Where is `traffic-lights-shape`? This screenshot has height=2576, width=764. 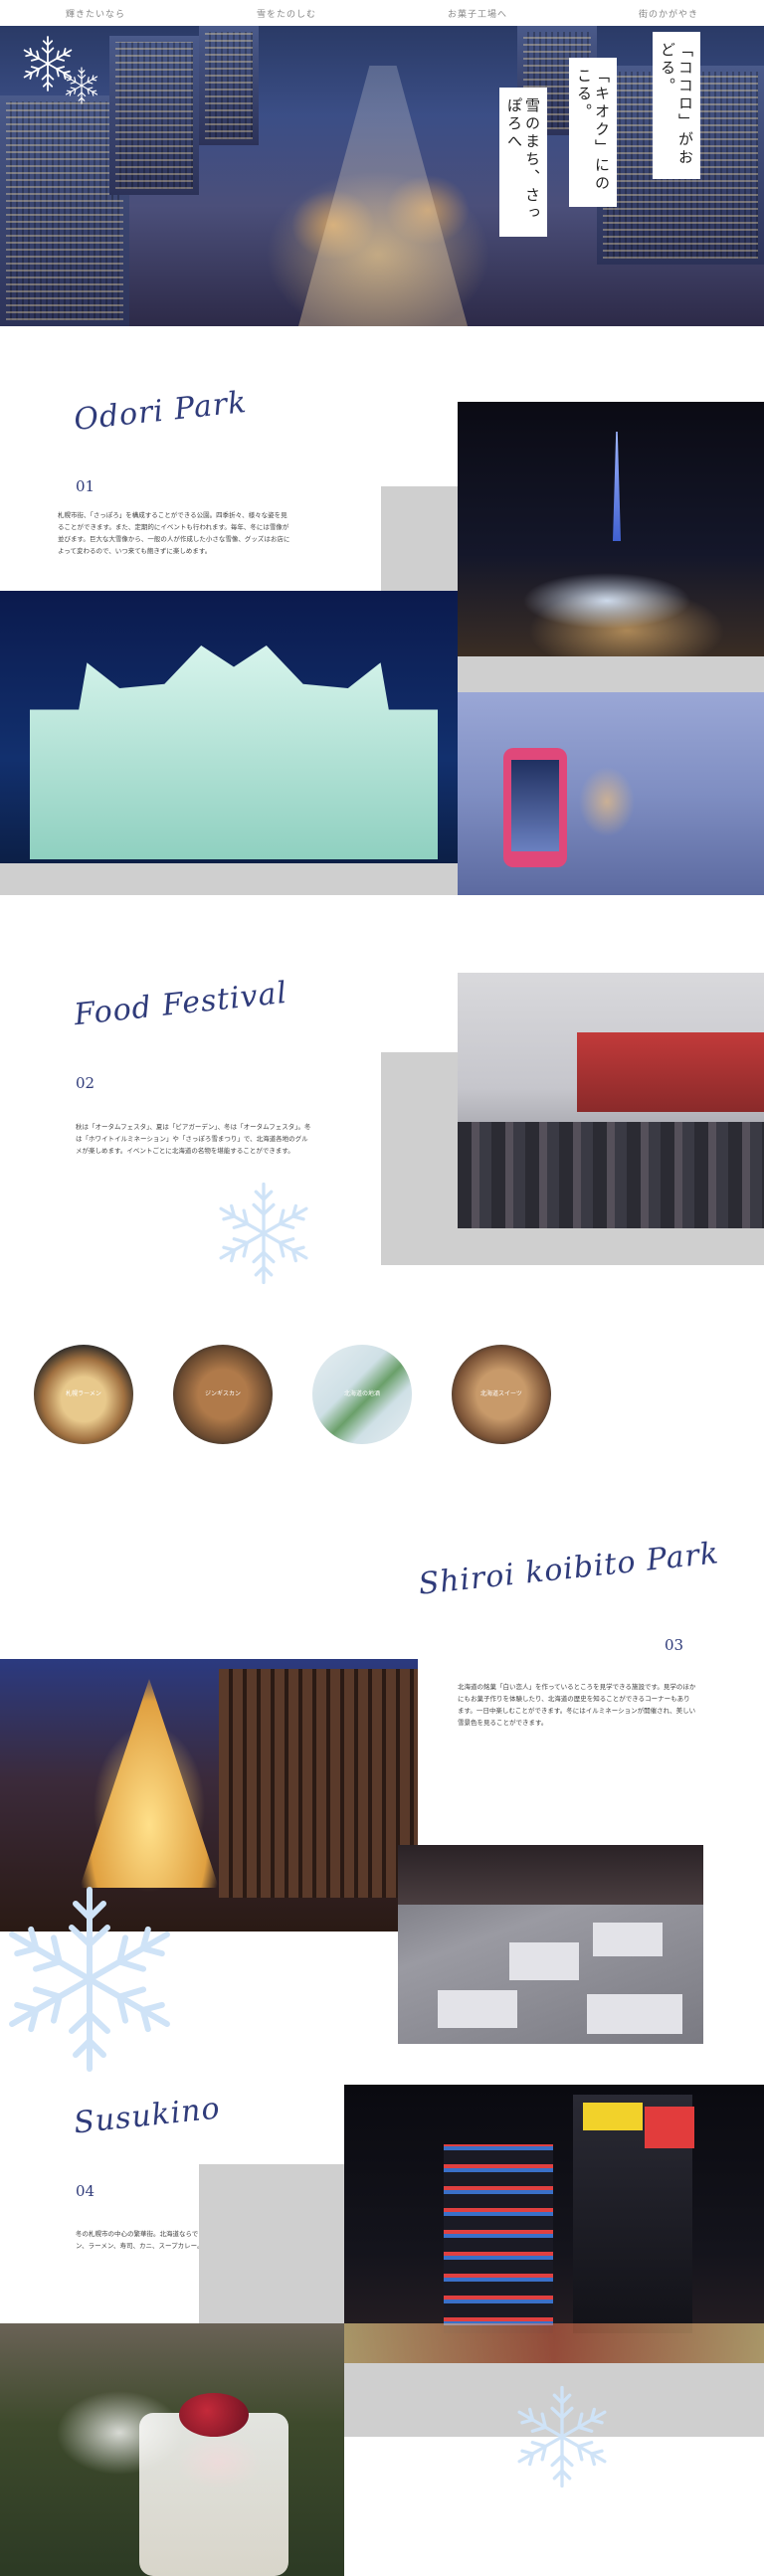 traffic-lights-shape is located at coordinates (554, 2343).